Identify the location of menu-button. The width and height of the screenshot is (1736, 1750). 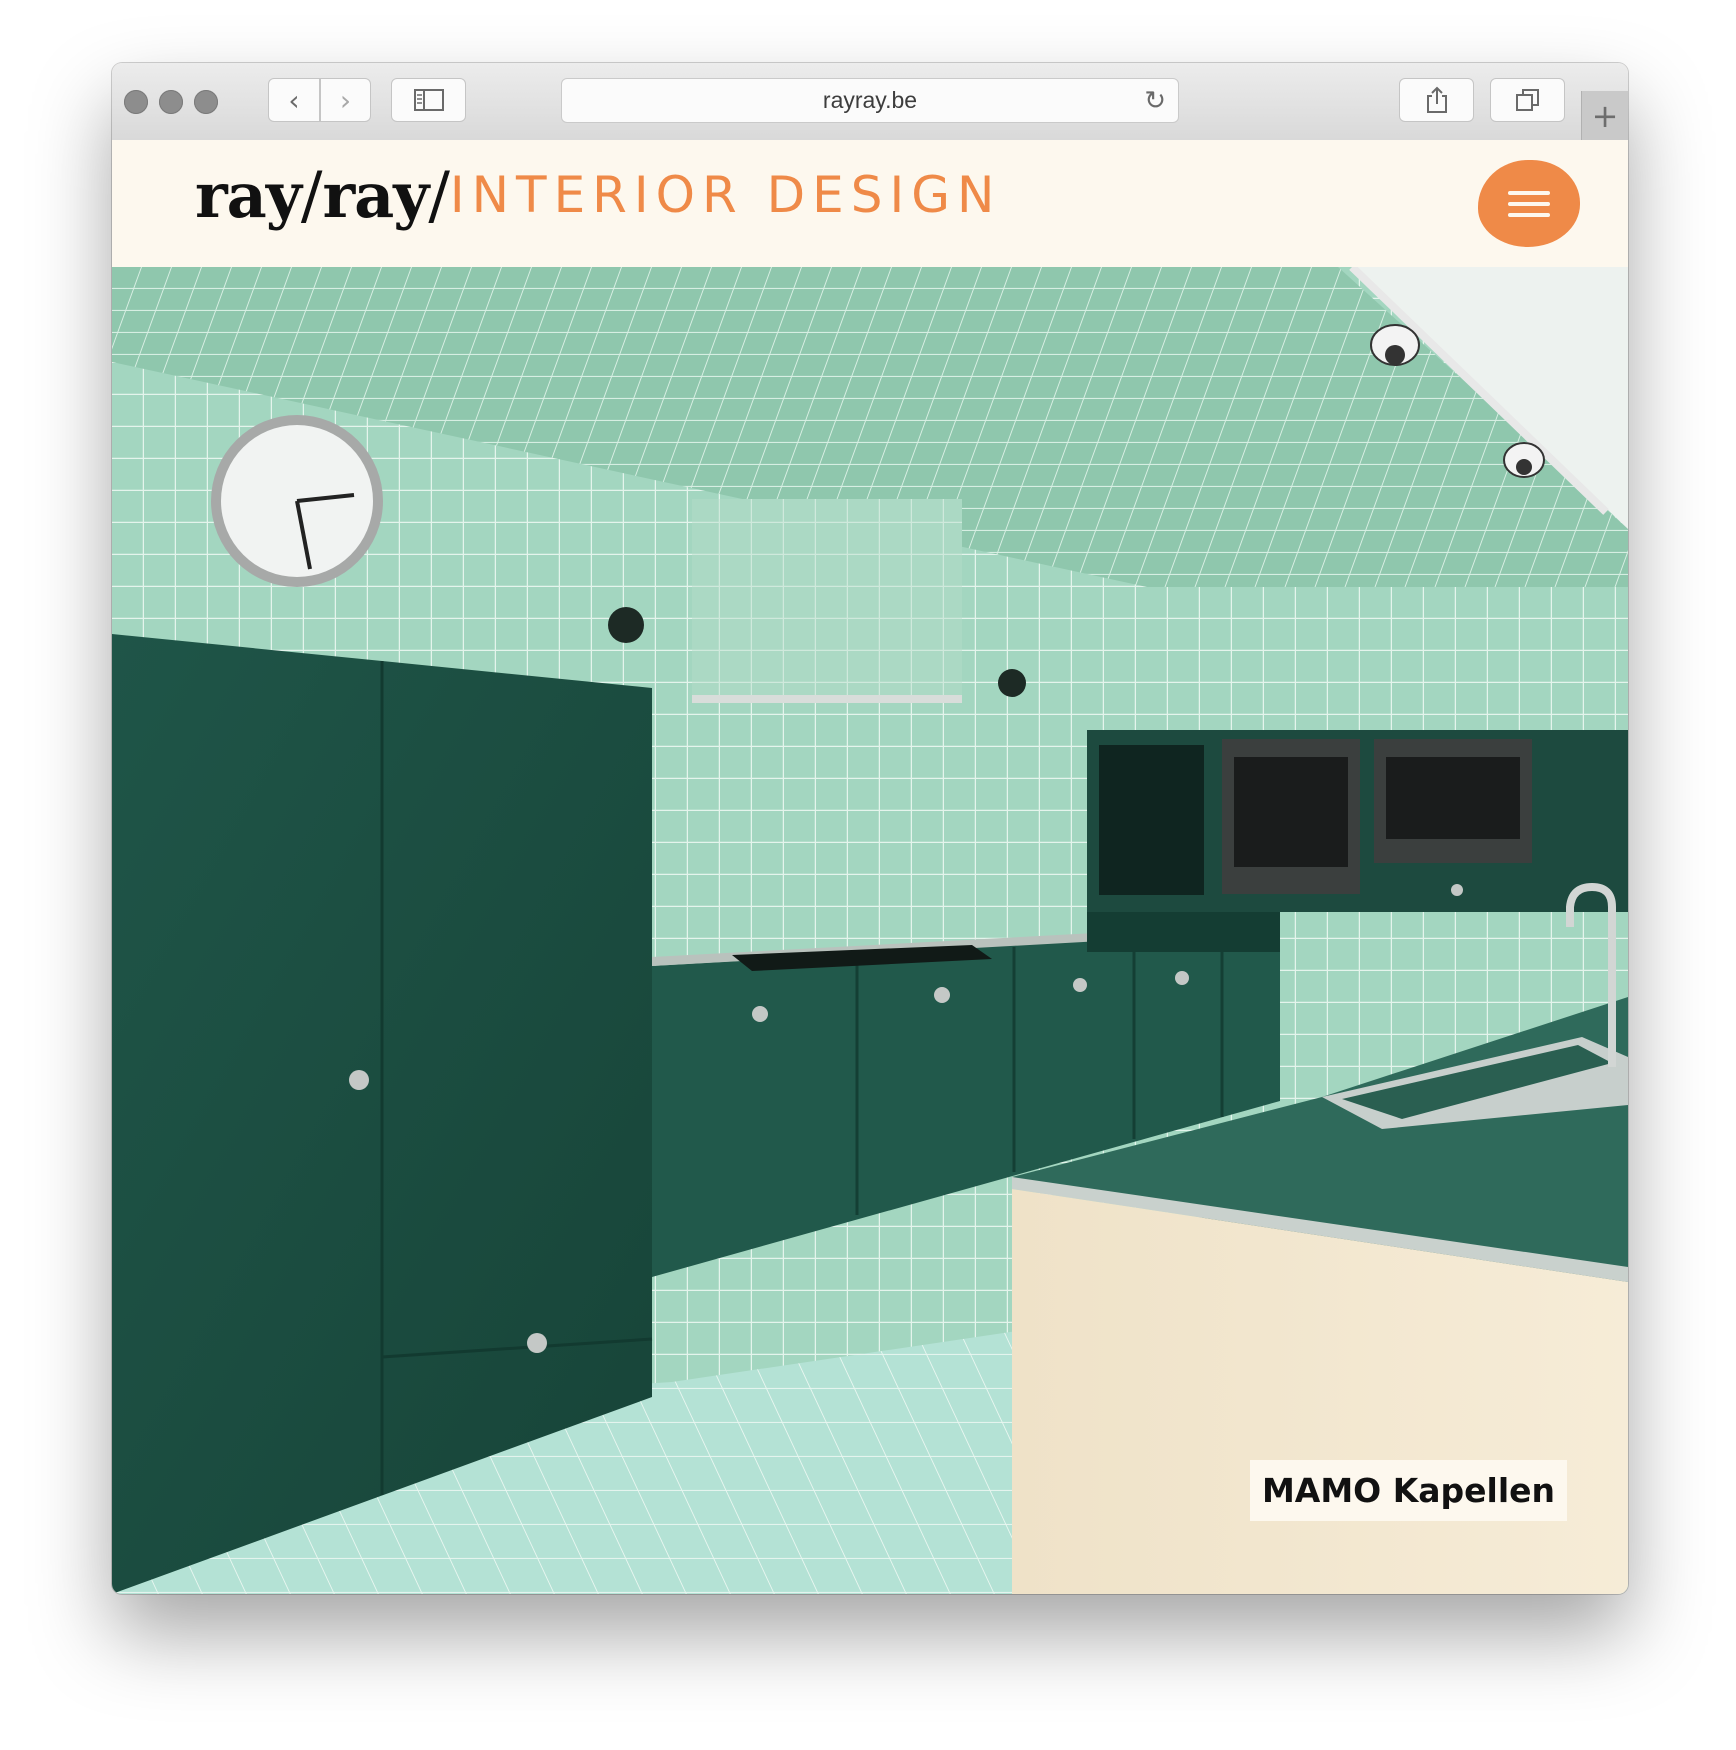
(1529, 203).